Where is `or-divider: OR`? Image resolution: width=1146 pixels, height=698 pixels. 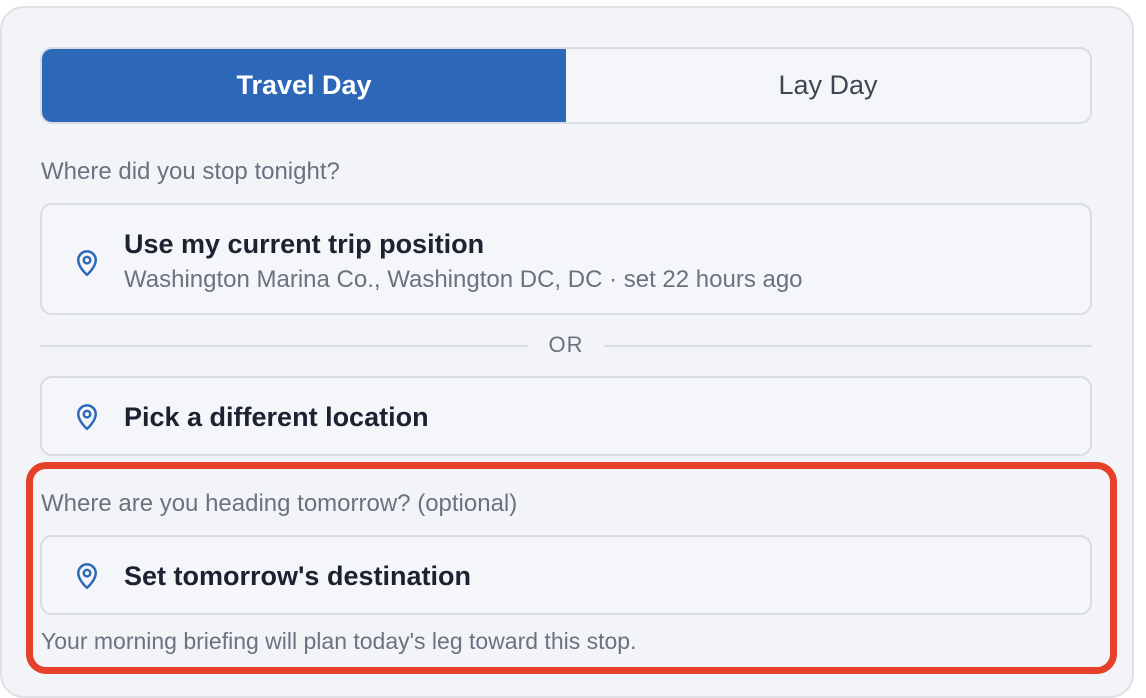 or-divider: OR is located at coordinates (566, 346).